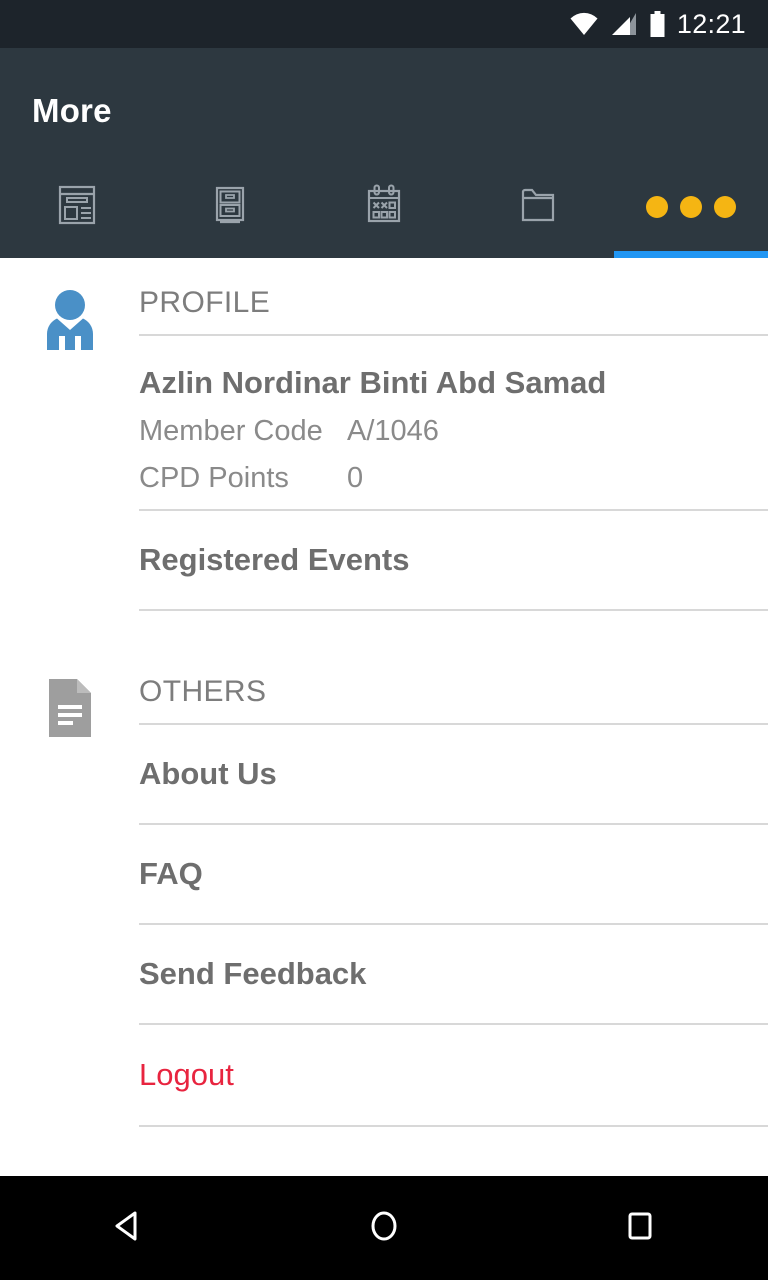 The image size is (768, 1280). What do you see at coordinates (274, 559) in the screenshot?
I see `registered-events-label: Registered Events` at bounding box center [274, 559].